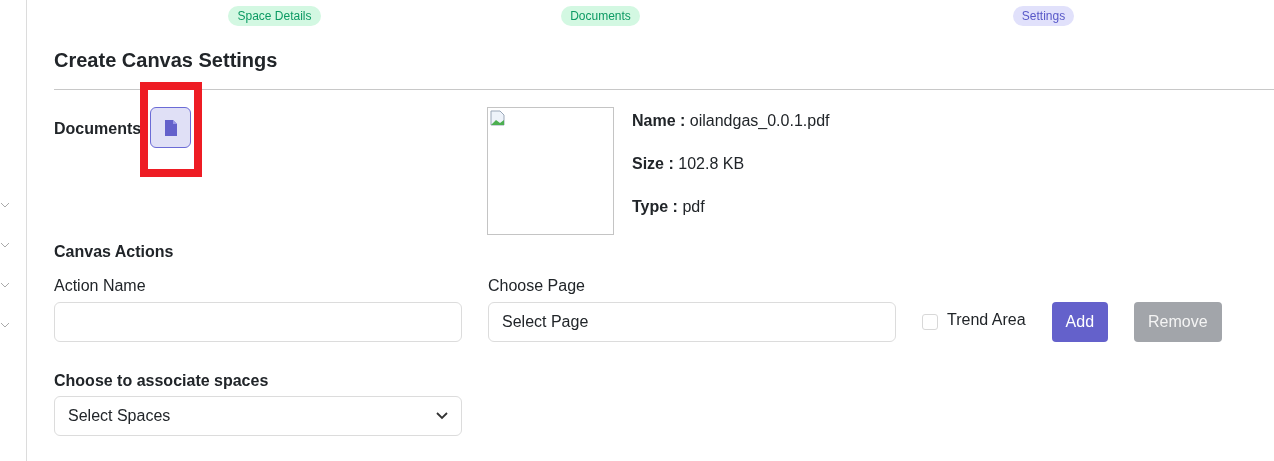 The width and height of the screenshot is (1274, 461). What do you see at coordinates (258, 322) in the screenshot?
I see `action-name-field` at bounding box center [258, 322].